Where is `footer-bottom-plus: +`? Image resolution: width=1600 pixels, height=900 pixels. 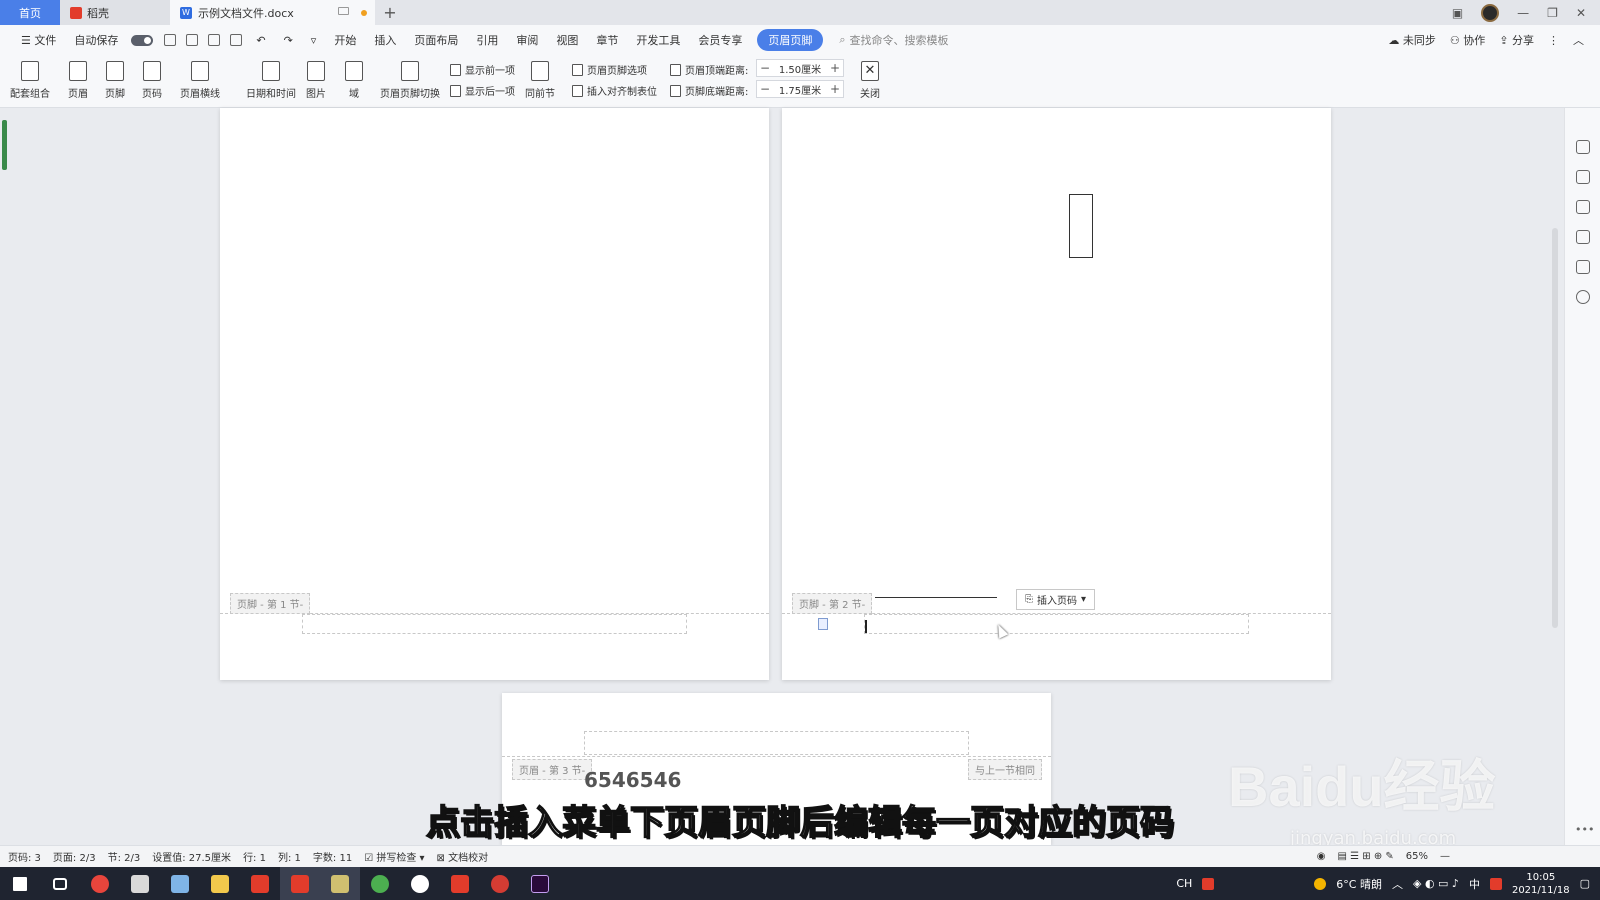 footer-bottom-plus: + is located at coordinates (835, 89).